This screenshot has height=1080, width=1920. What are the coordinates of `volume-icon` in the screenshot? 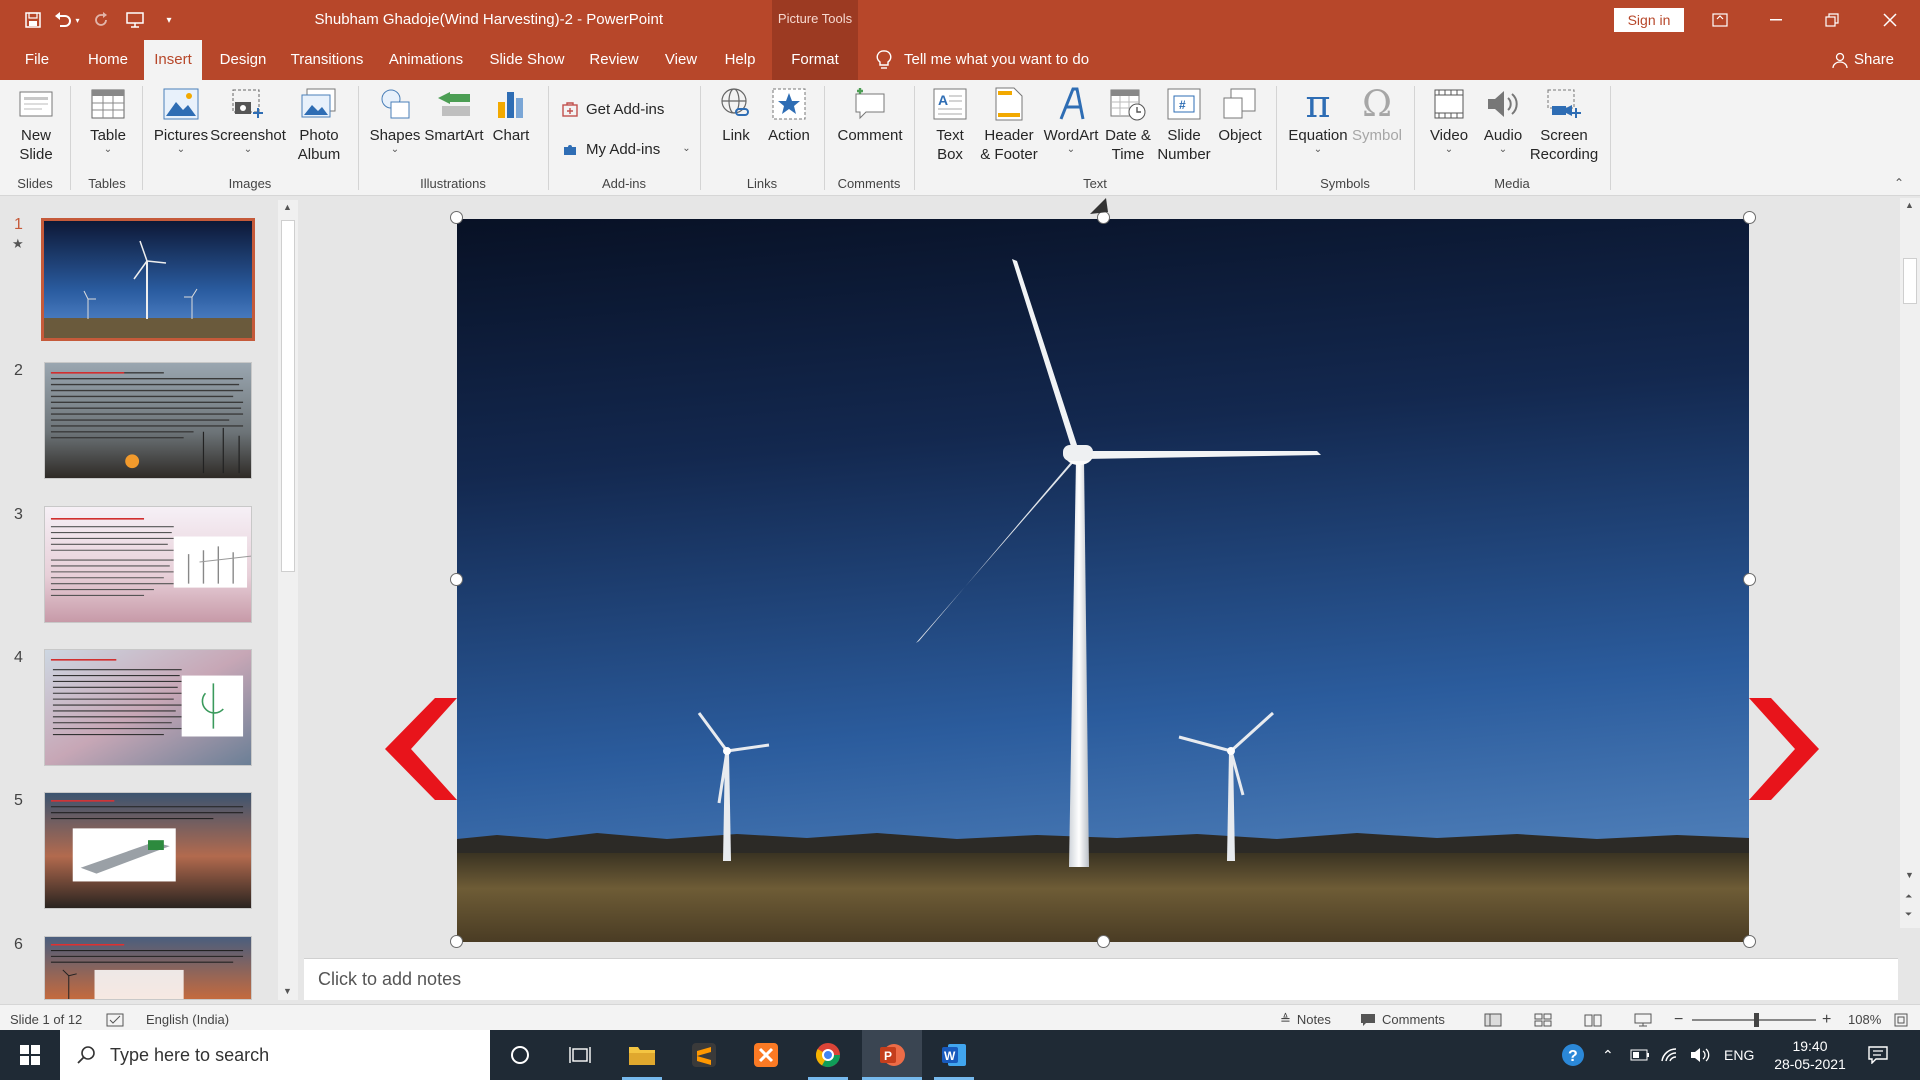 It's located at (1701, 1055).